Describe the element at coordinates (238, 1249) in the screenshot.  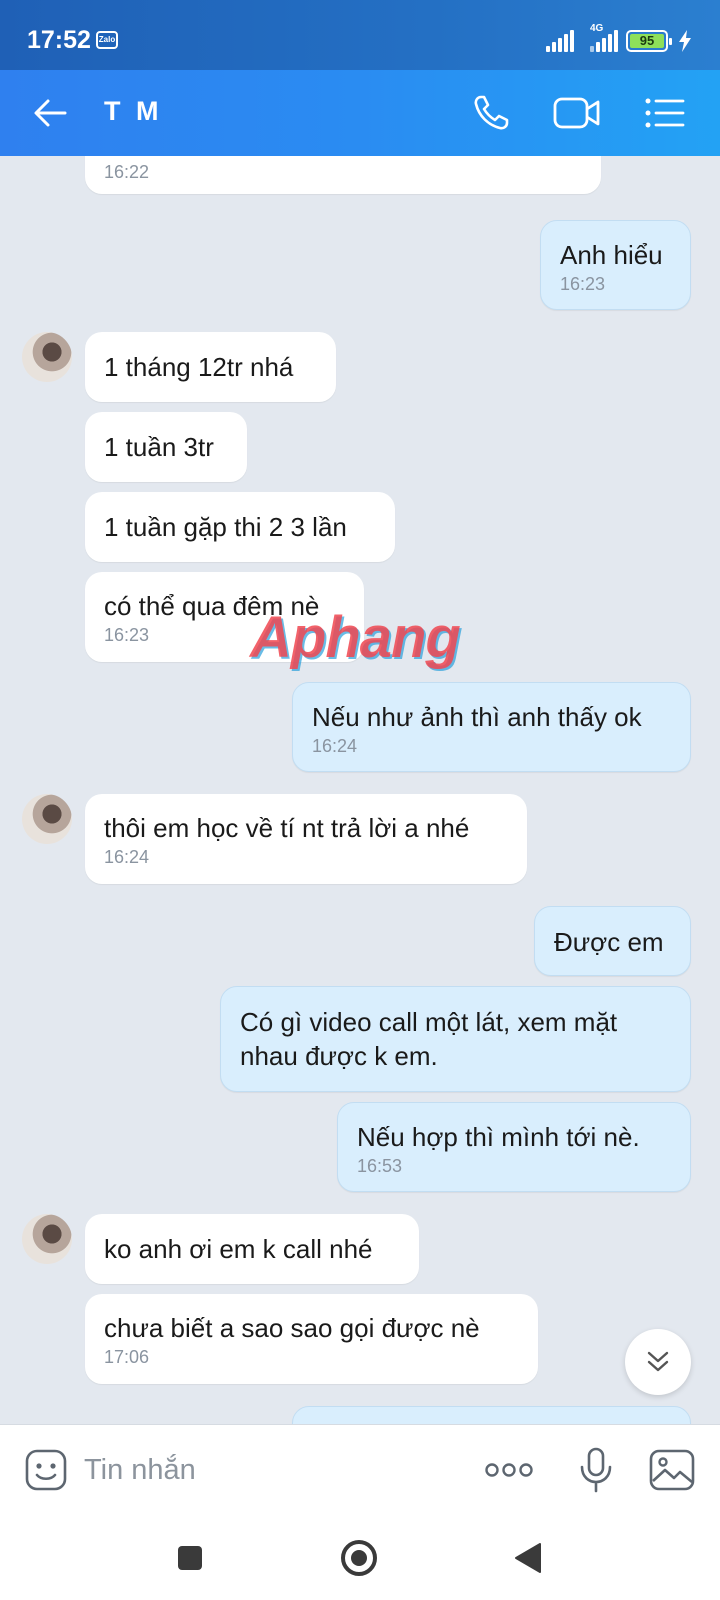
I see `message-text: ko anh ơi em k call nhé` at that location.